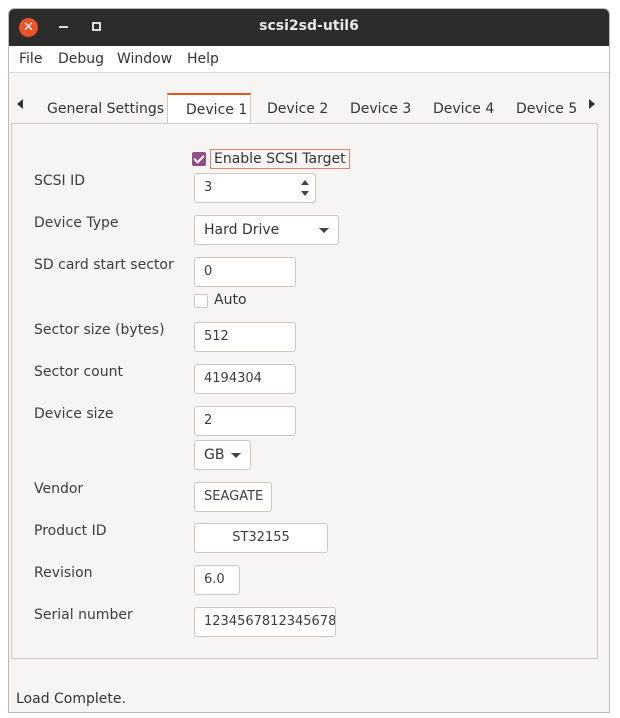 This screenshot has height=718, width=620. What do you see at coordinates (380, 109) in the screenshot?
I see `tab-device-3: Device 3` at bounding box center [380, 109].